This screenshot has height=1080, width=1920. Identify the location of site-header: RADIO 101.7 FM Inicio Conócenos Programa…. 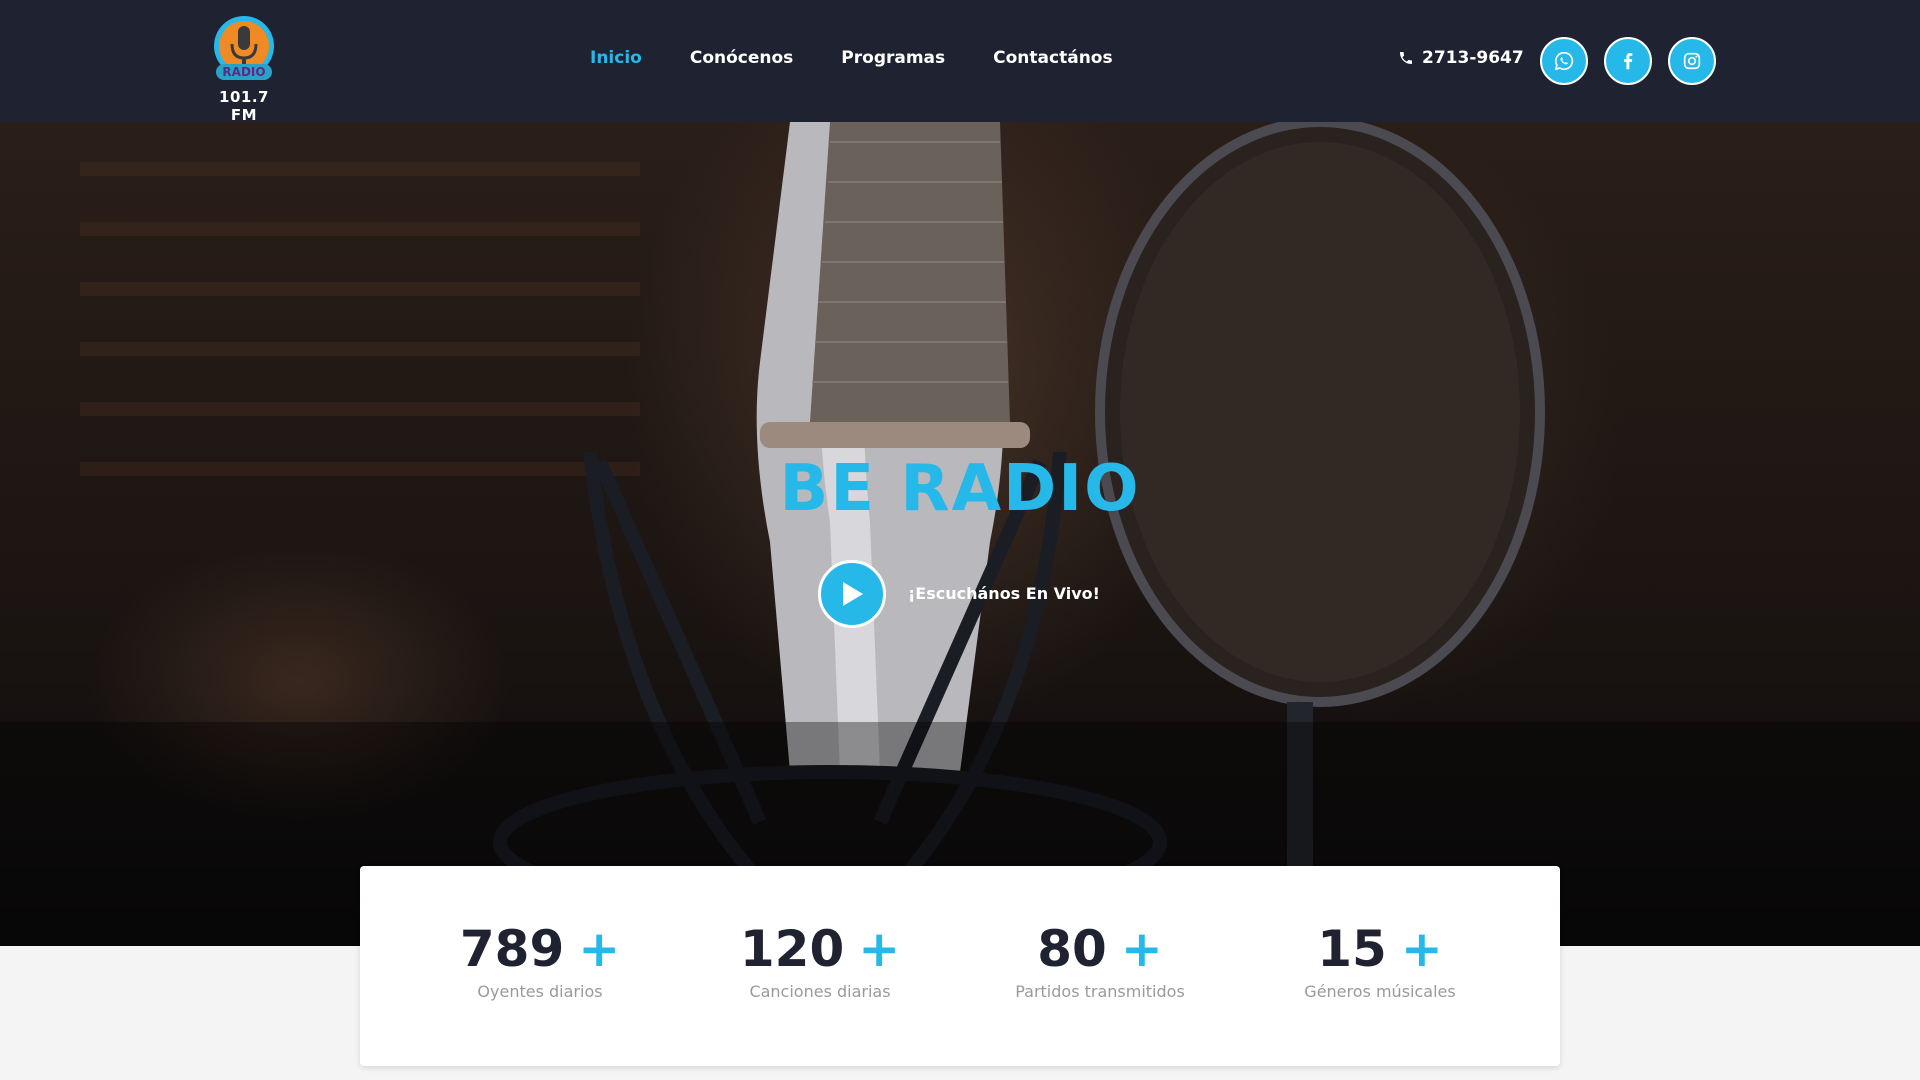
(960, 62).